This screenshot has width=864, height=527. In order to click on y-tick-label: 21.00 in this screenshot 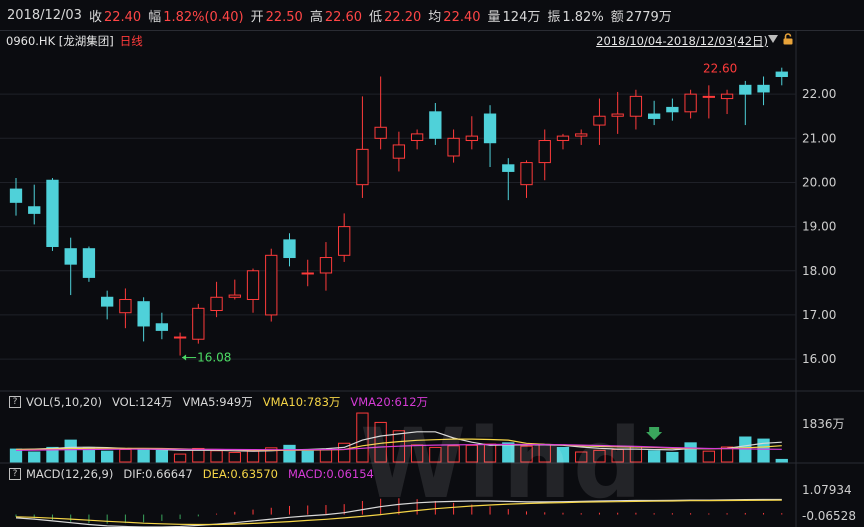, I will do `click(819, 138)`.